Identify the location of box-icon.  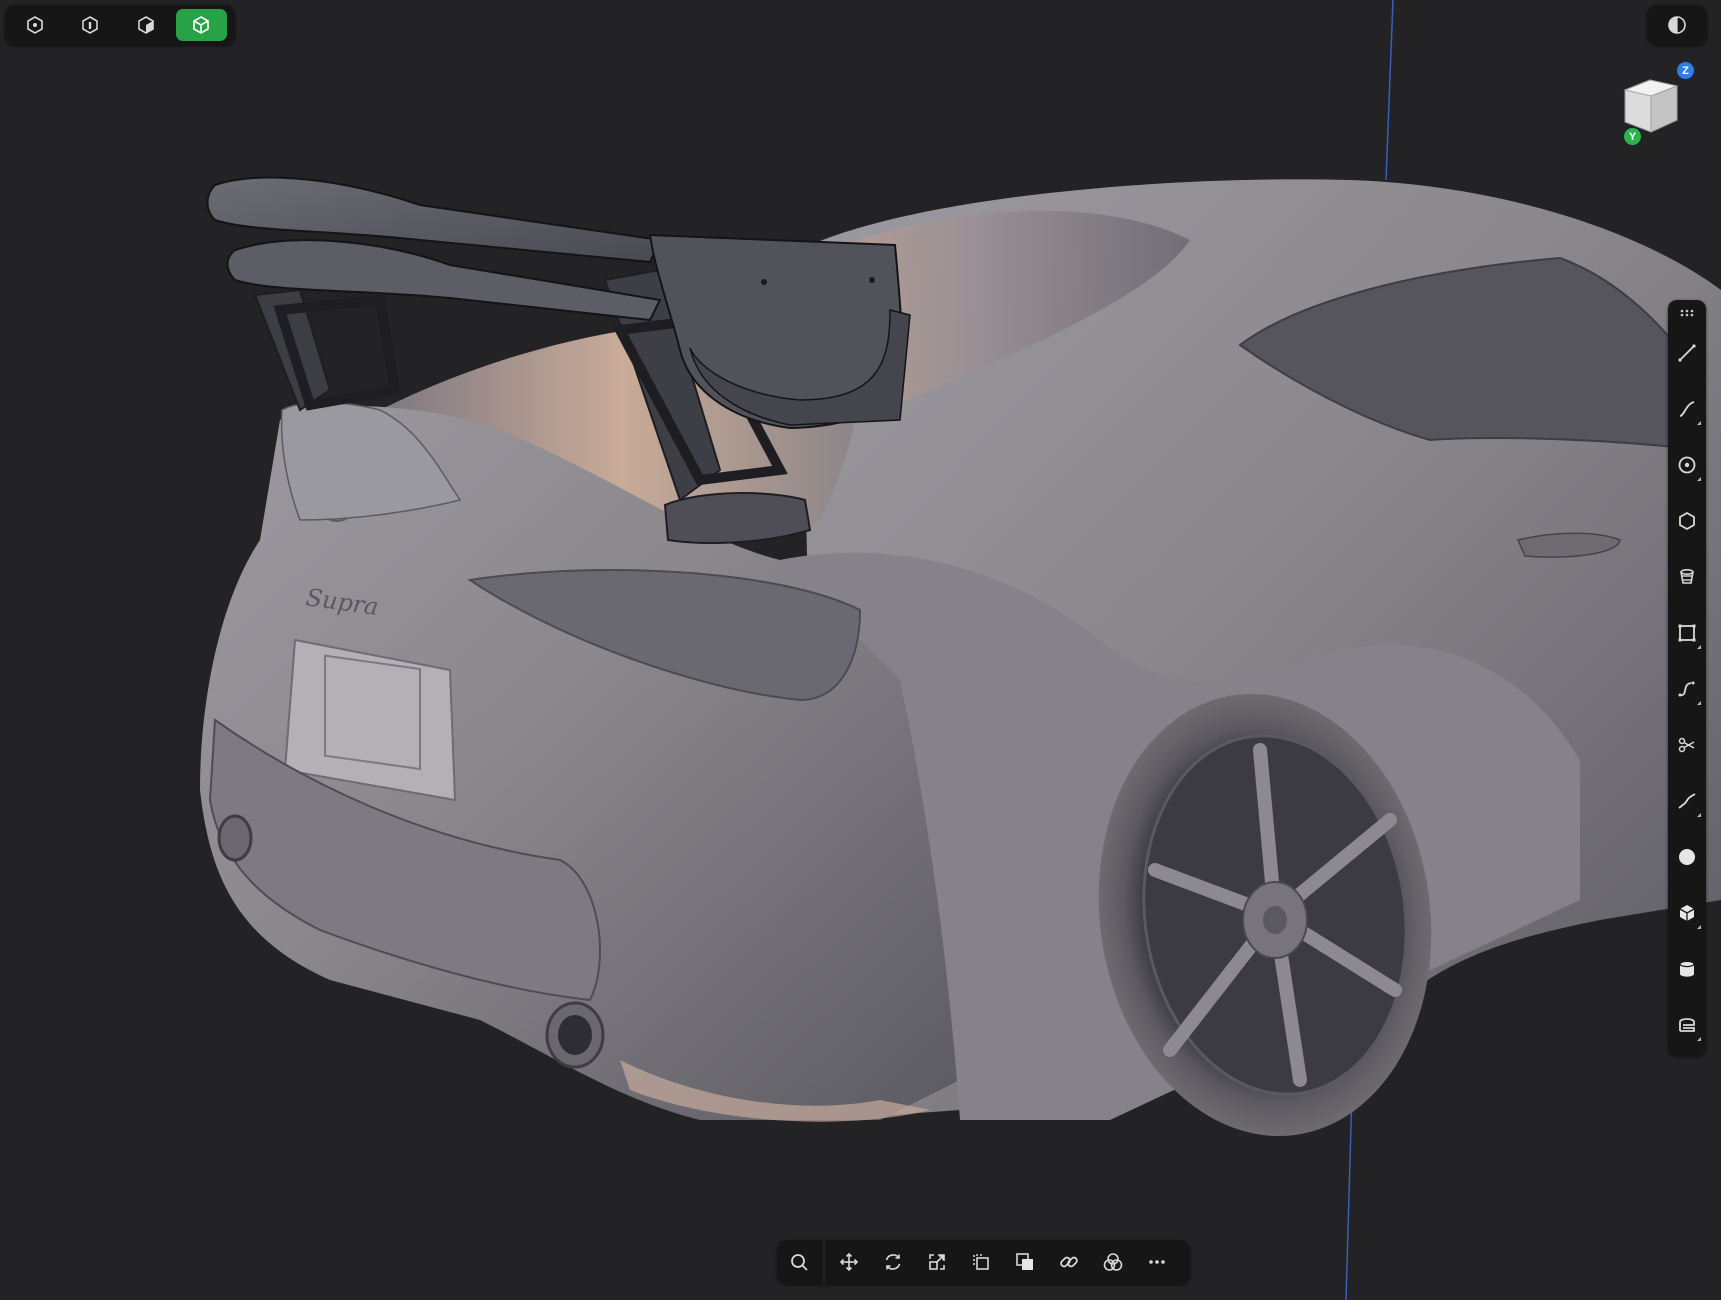
(1687, 913).